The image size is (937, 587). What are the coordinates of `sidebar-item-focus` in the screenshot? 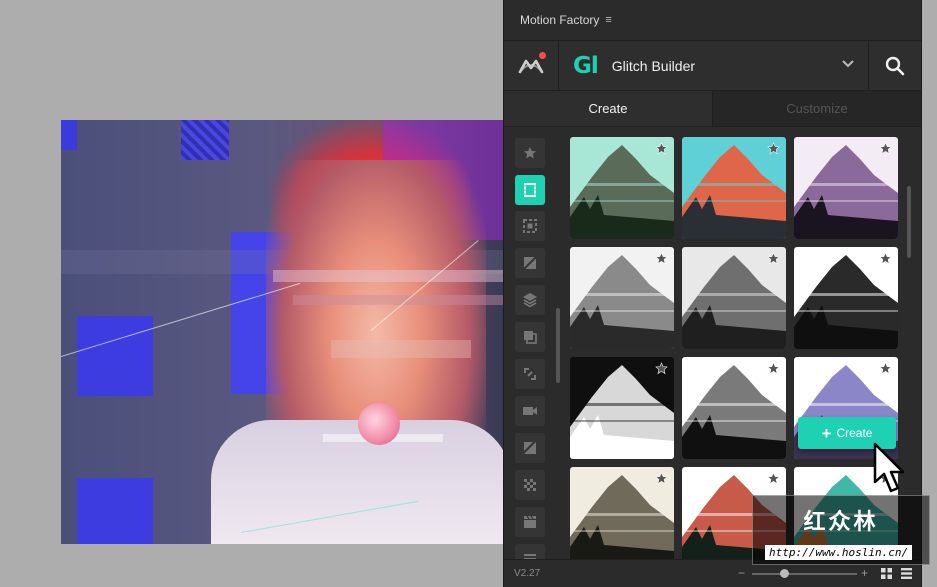 It's located at (530, 226).